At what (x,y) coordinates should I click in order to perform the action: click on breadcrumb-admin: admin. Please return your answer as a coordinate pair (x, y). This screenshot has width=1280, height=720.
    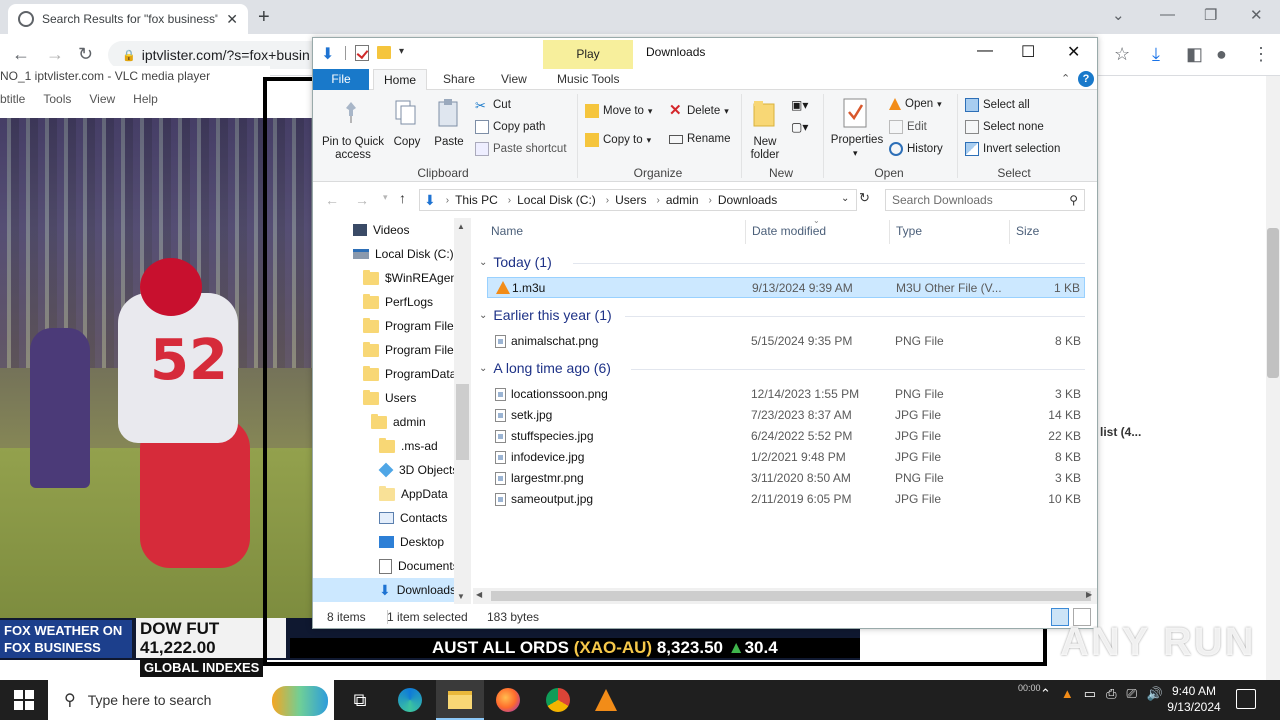
    Looking at the image, I should click on (682, 200).